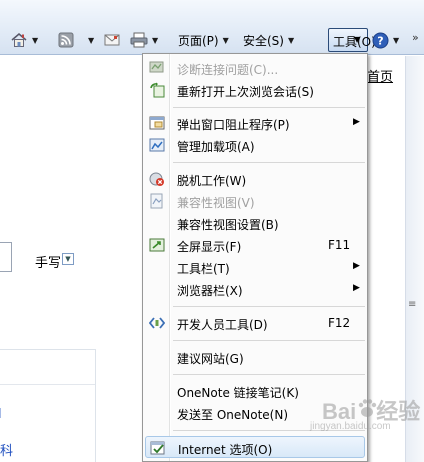  Describe the element at coordinates (157, 245) in the screenshot. I see `full-screen-icon` at that location.